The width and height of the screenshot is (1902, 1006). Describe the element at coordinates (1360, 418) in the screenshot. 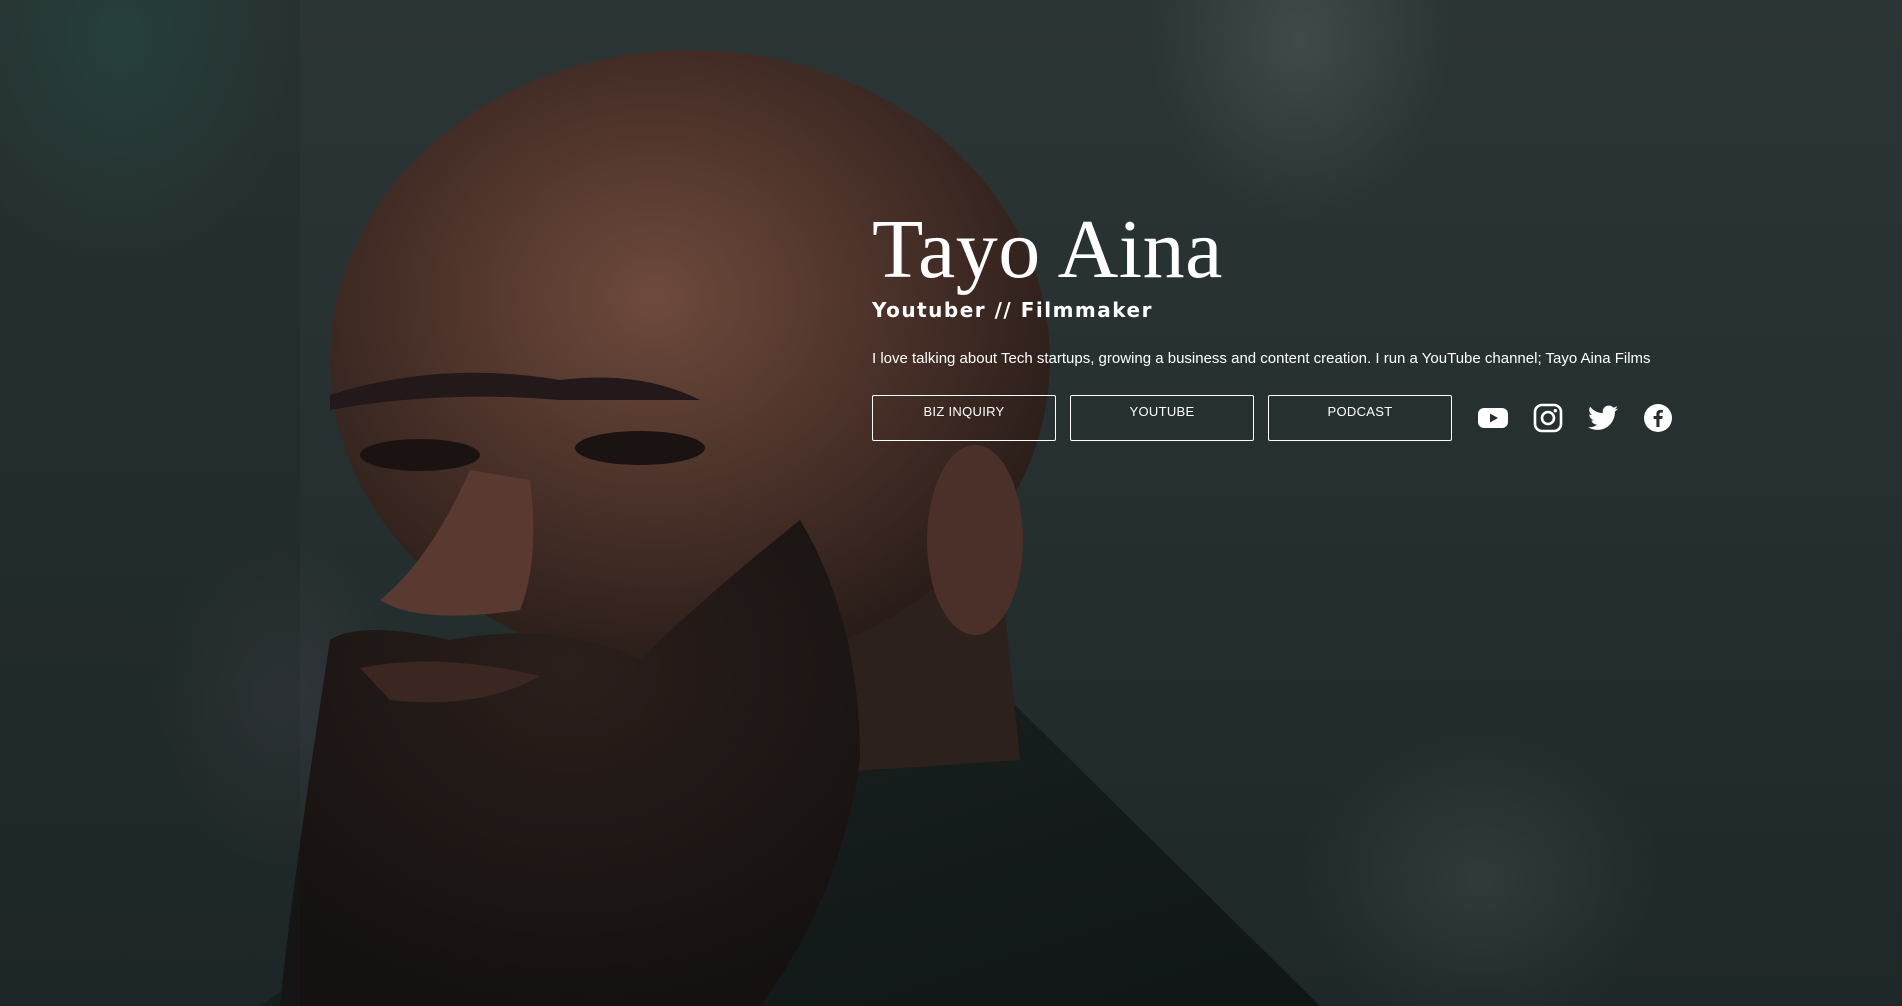

I see `podcast-button: PODCAST` at that location.